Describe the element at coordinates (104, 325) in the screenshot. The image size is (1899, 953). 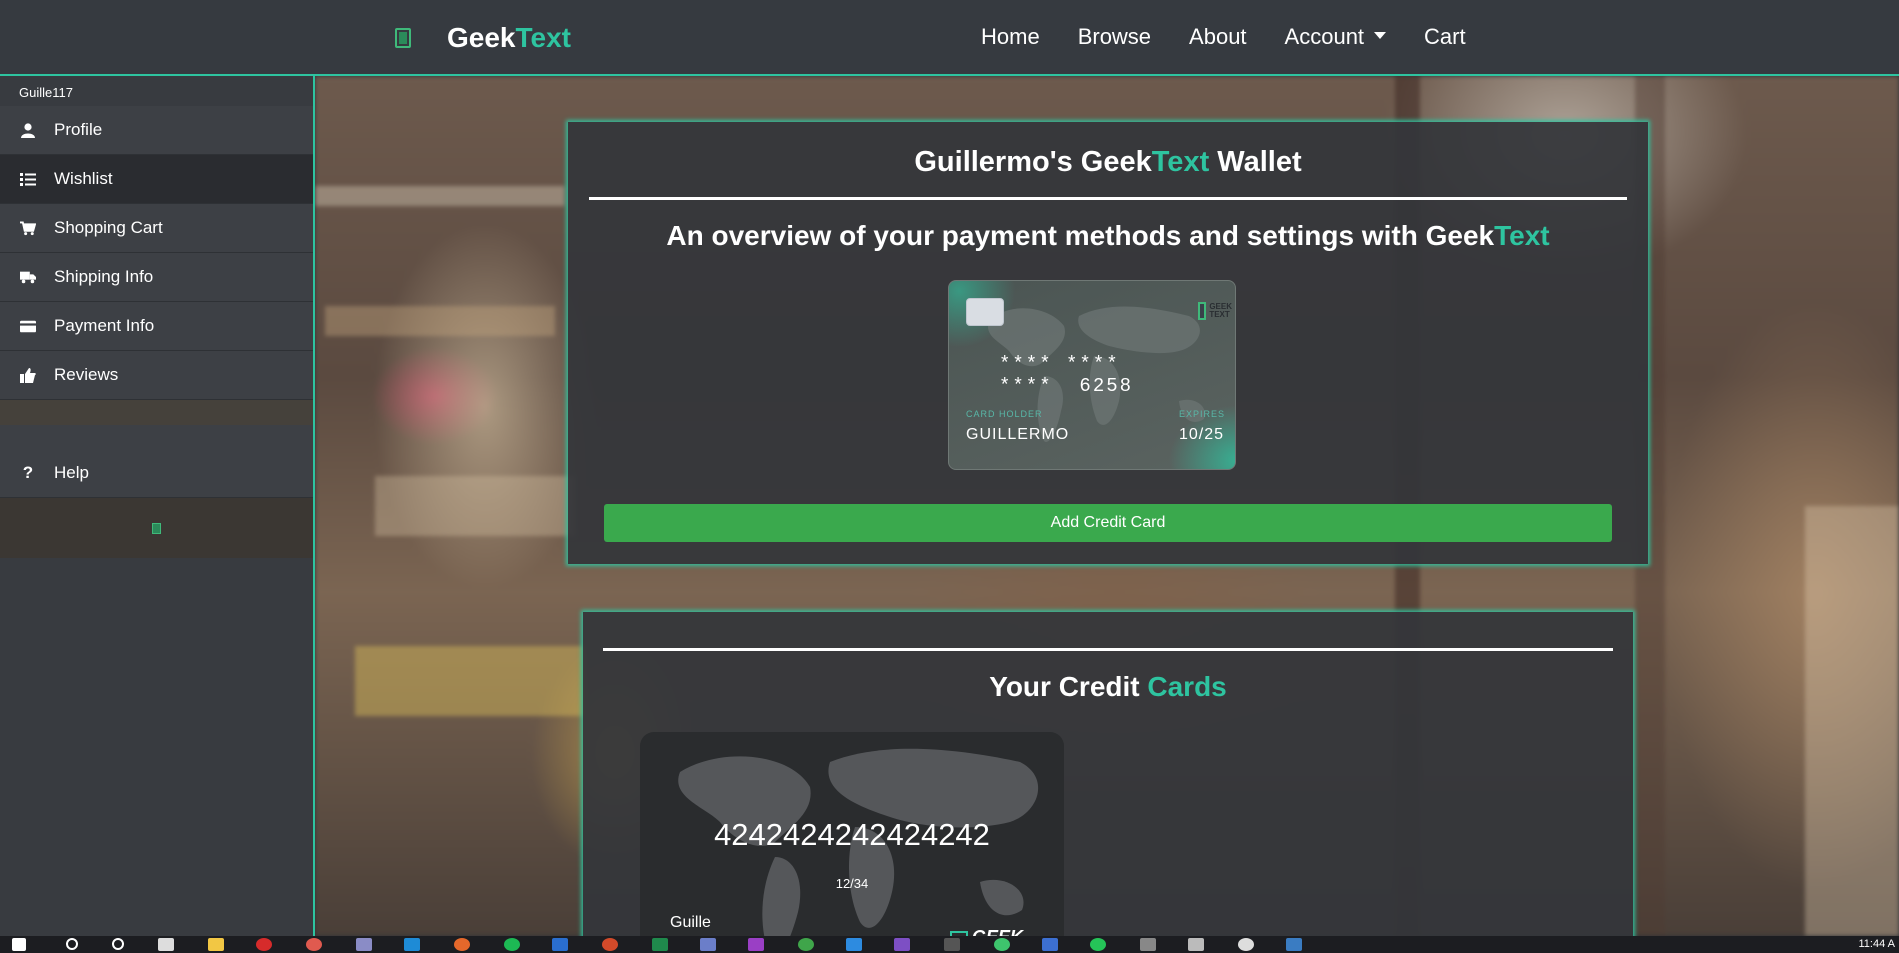
I see `sidebar-item-label: Payment Info` at that location.